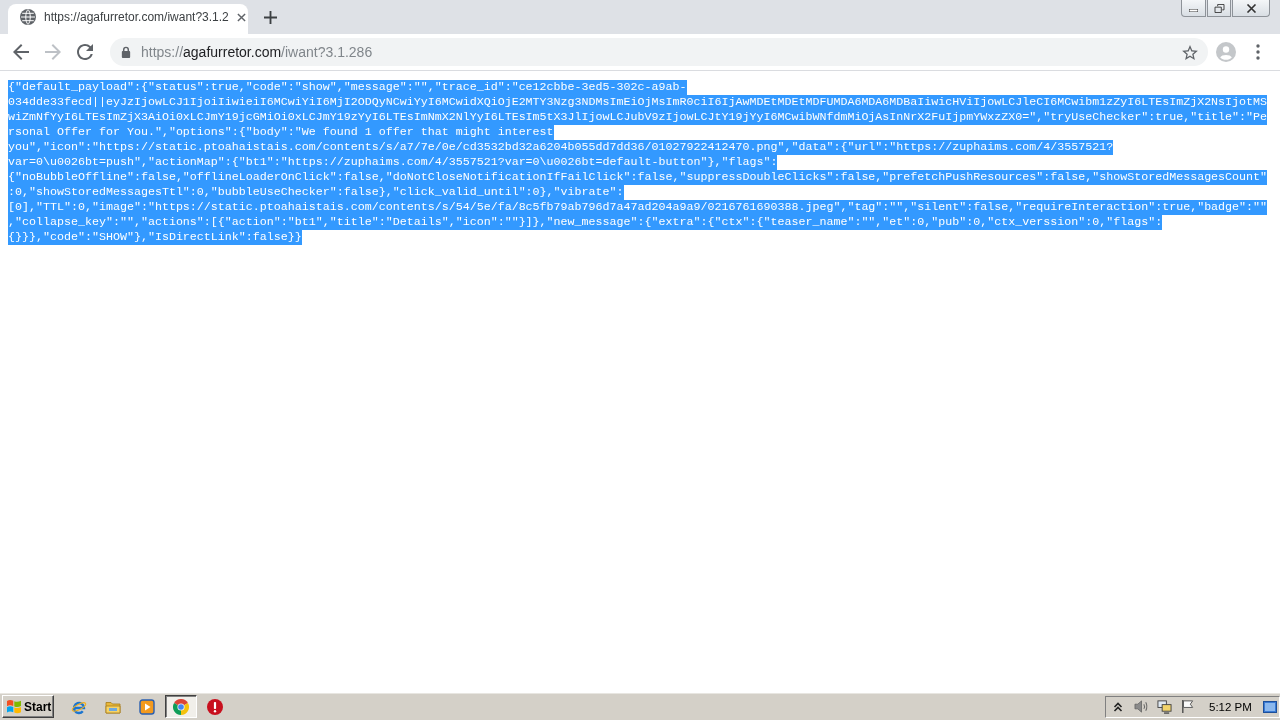  What do you see at coordinates (1230, 706) in the screenshot?
I see `clock-time: 5:12 PM` at bounding box center [1230, 706].